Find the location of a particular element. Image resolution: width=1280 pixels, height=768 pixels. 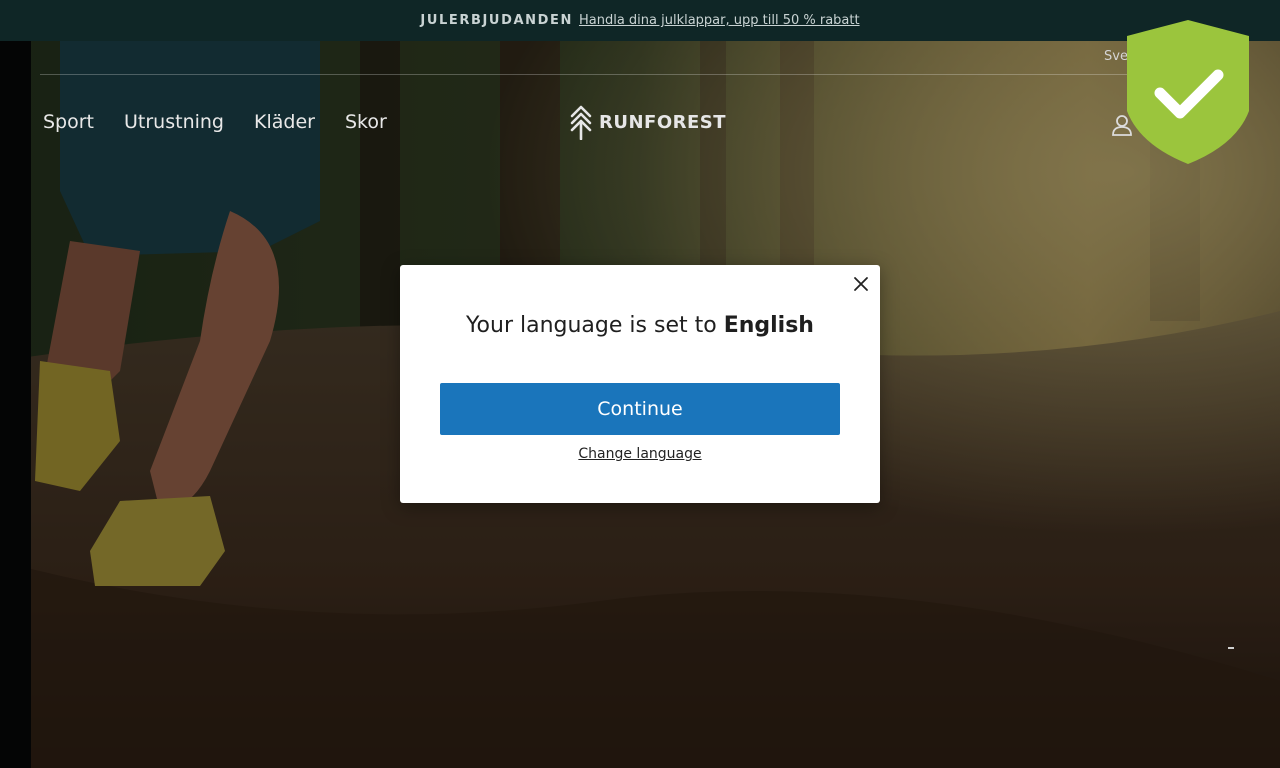

shield-check-icon is located at coordinates (1188, 92).